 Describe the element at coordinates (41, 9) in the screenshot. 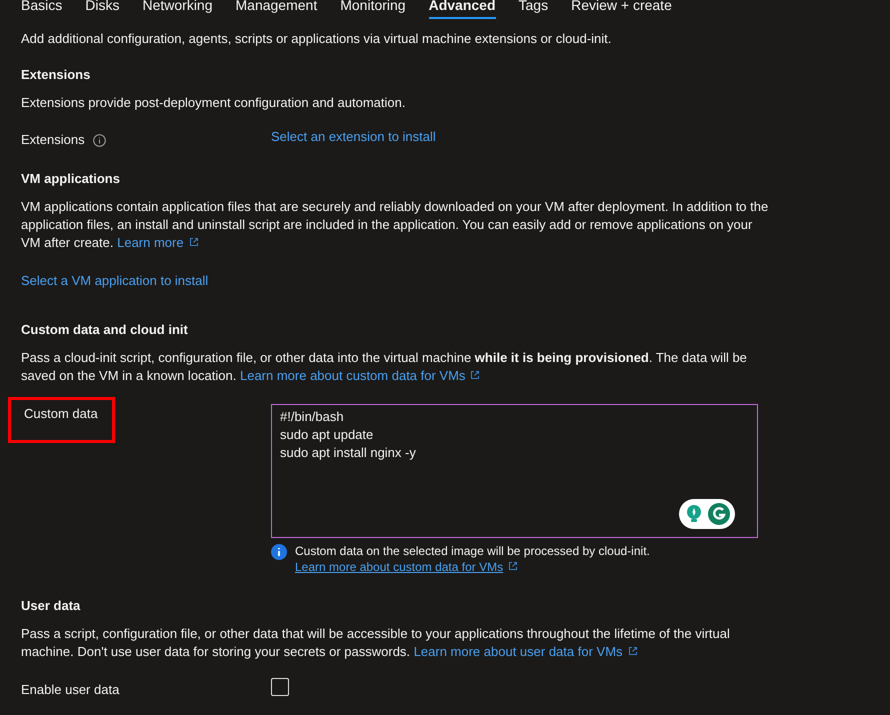

I see `tab: Basics` at that location.